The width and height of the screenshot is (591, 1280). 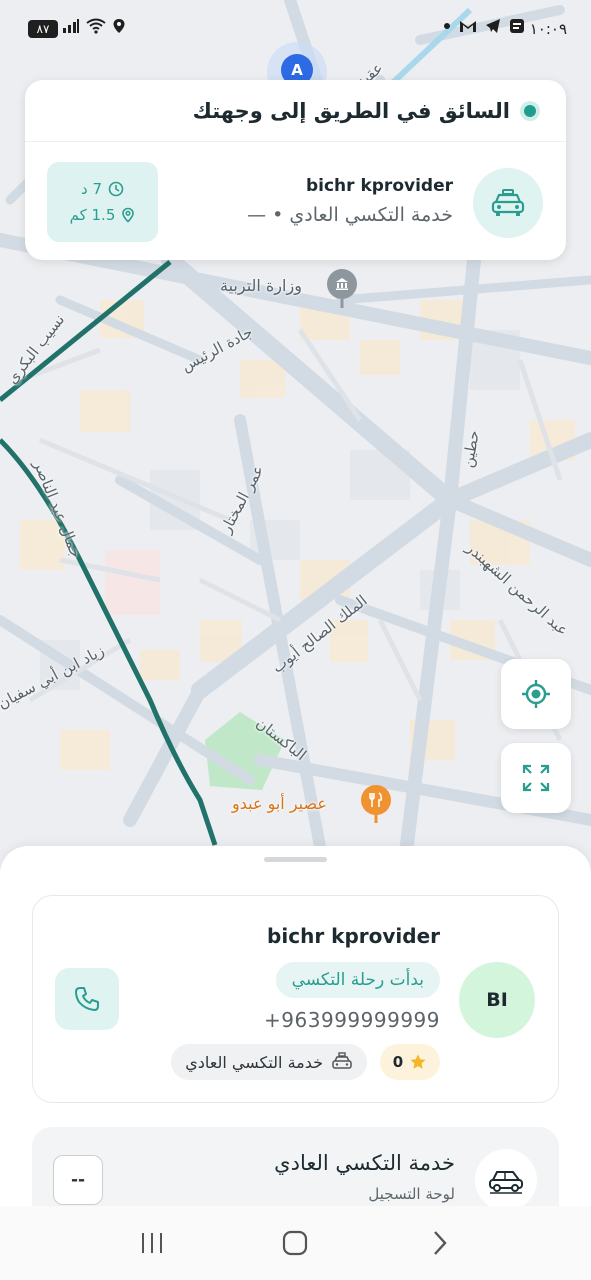 I want to click on back-icon, so click(x=440, y=1243).